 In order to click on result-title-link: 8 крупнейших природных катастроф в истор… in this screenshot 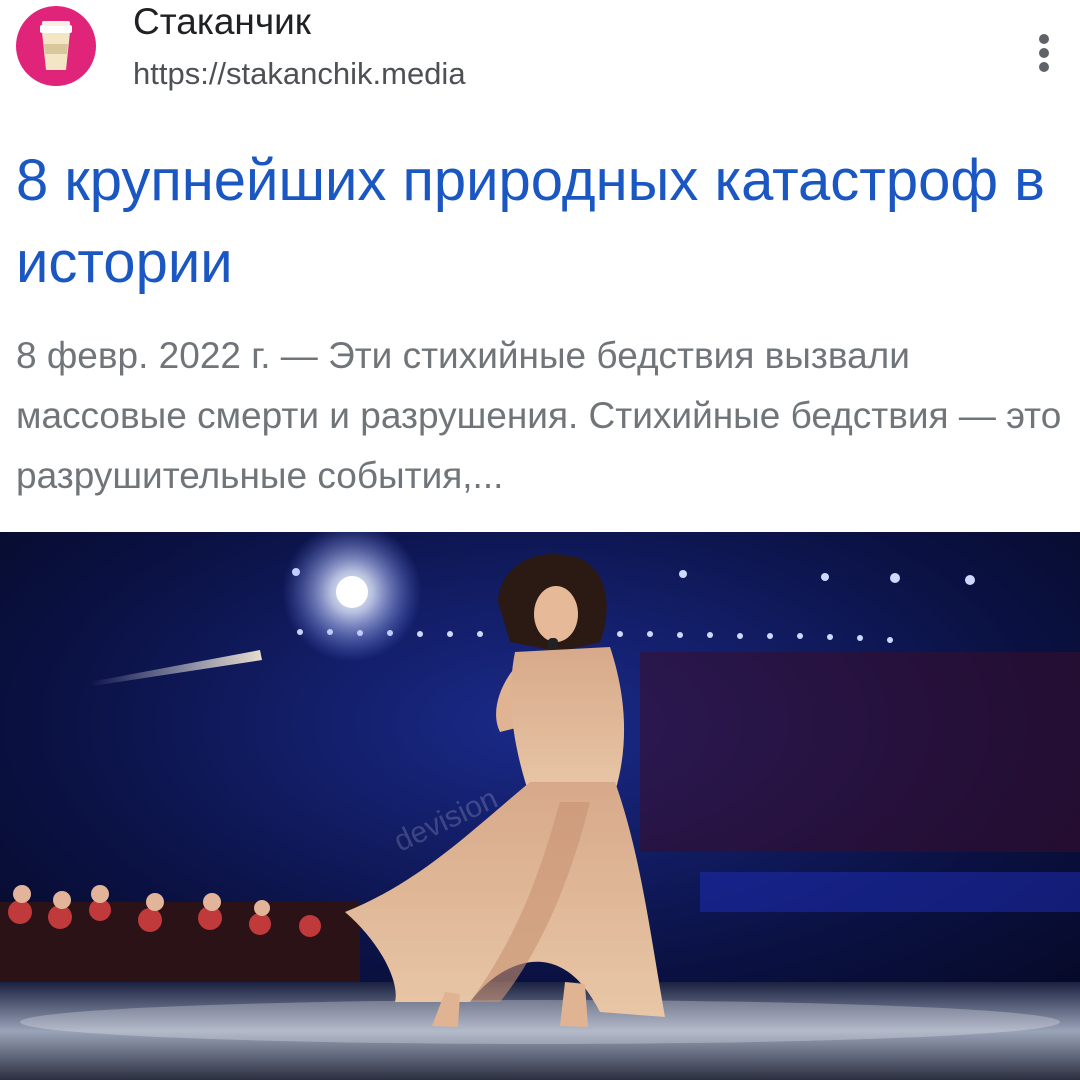, I will do `click(536, 222)`.